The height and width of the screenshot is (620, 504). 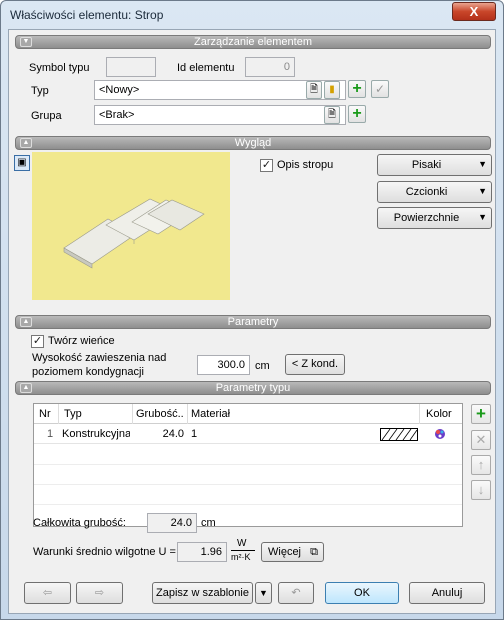 What do you see at coordinates (332, 115) in the screenshot?
I see `browse-group-icon: 🗎` at bounding box center [332, 115].